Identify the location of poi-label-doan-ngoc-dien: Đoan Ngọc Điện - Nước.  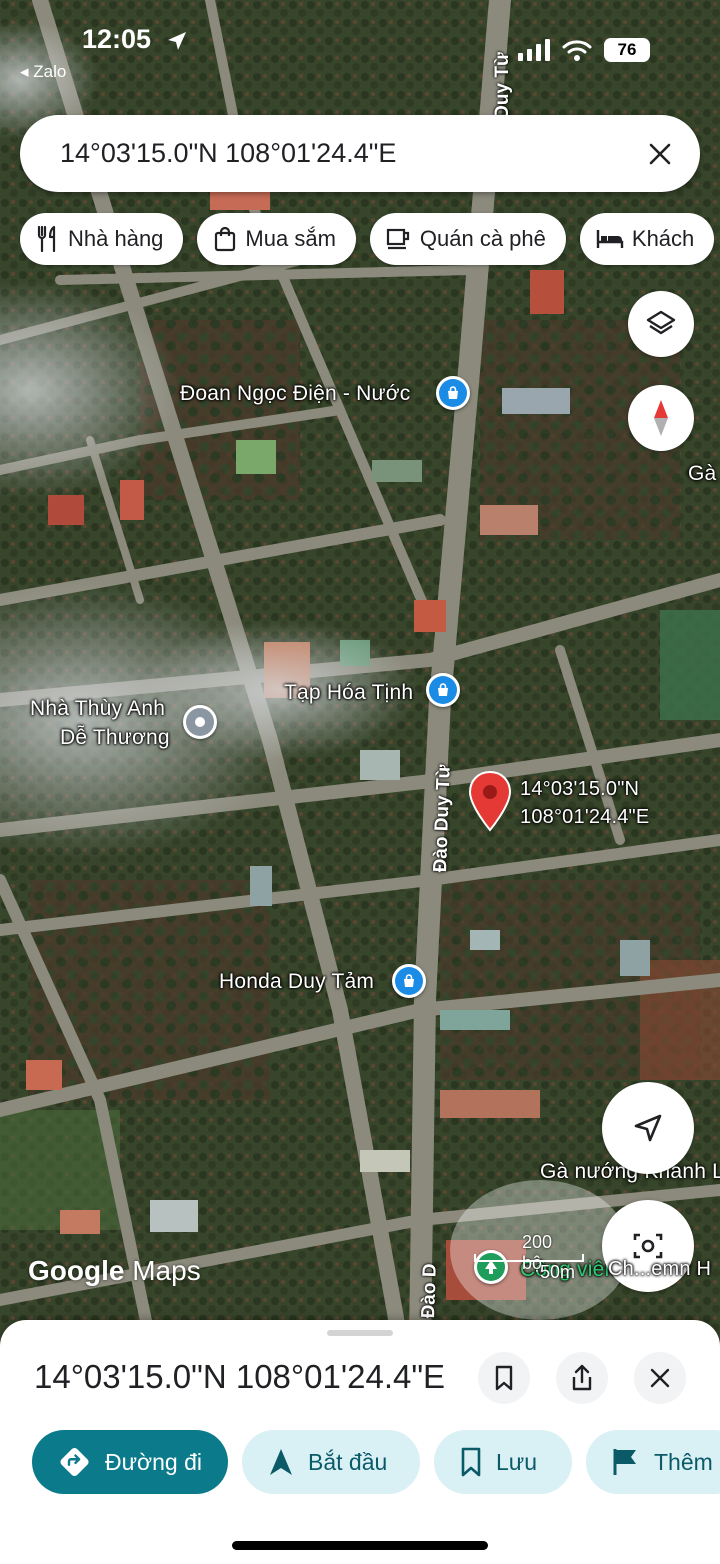
(295, 394).